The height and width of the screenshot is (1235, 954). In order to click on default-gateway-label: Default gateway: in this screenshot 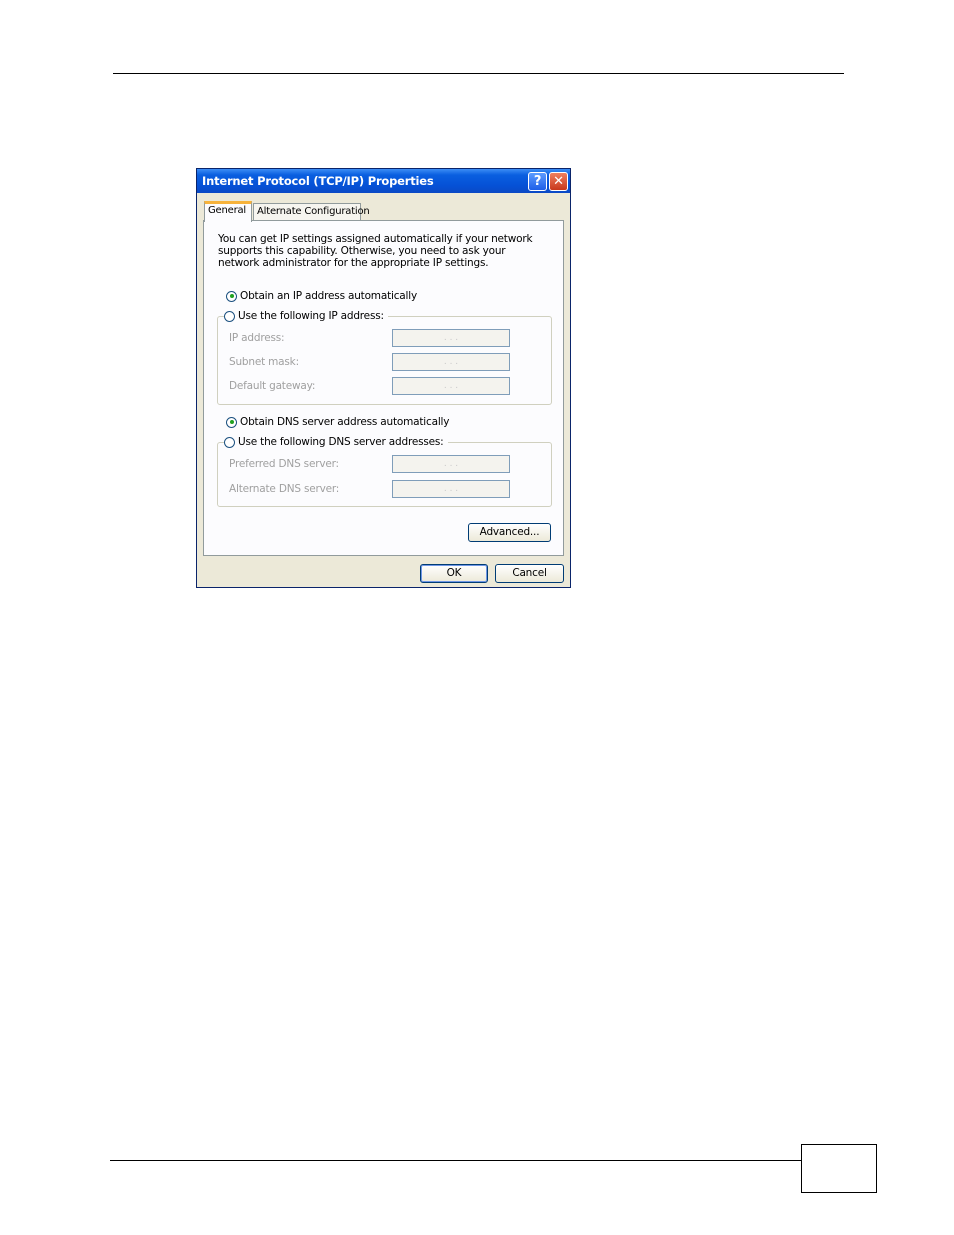, I will do `click(272, 386)`.